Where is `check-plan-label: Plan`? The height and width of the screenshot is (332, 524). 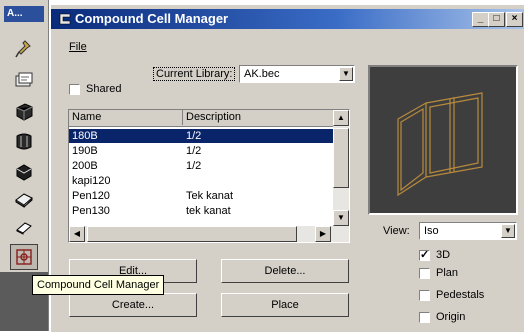
check-plan-label: Plan is located at coordinates (447, 273).